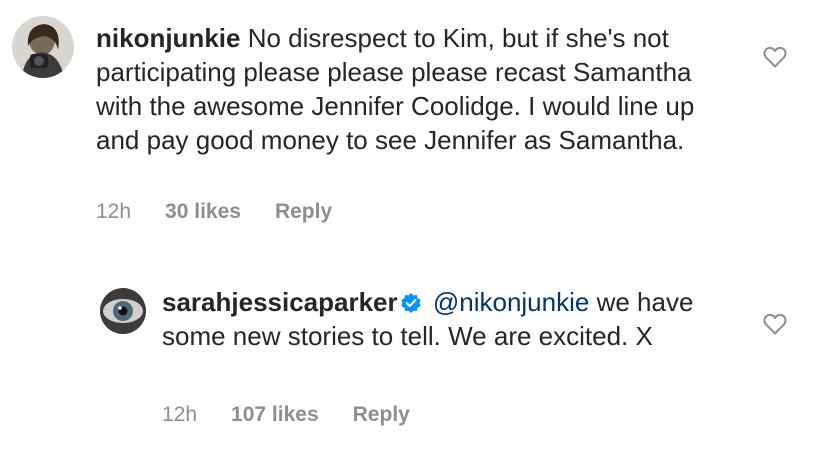 Image resolution: width=814 pixels, height=452 pixels. Describe the element at coordinates (280, 302) in the screenshot. I see `username: sarahjessicaparker` at that location.